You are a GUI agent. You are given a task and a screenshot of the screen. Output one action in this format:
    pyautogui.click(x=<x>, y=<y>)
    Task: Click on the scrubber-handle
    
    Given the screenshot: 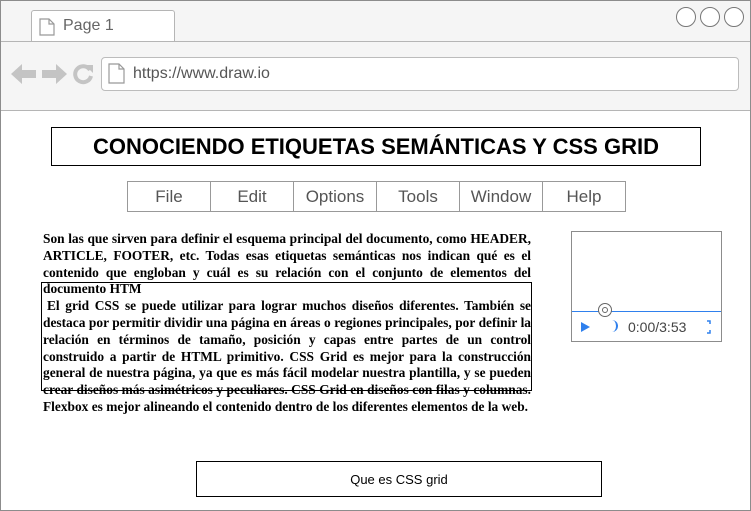 What is the action you would take?
    pyautogui.click(x=605, y=310)
    